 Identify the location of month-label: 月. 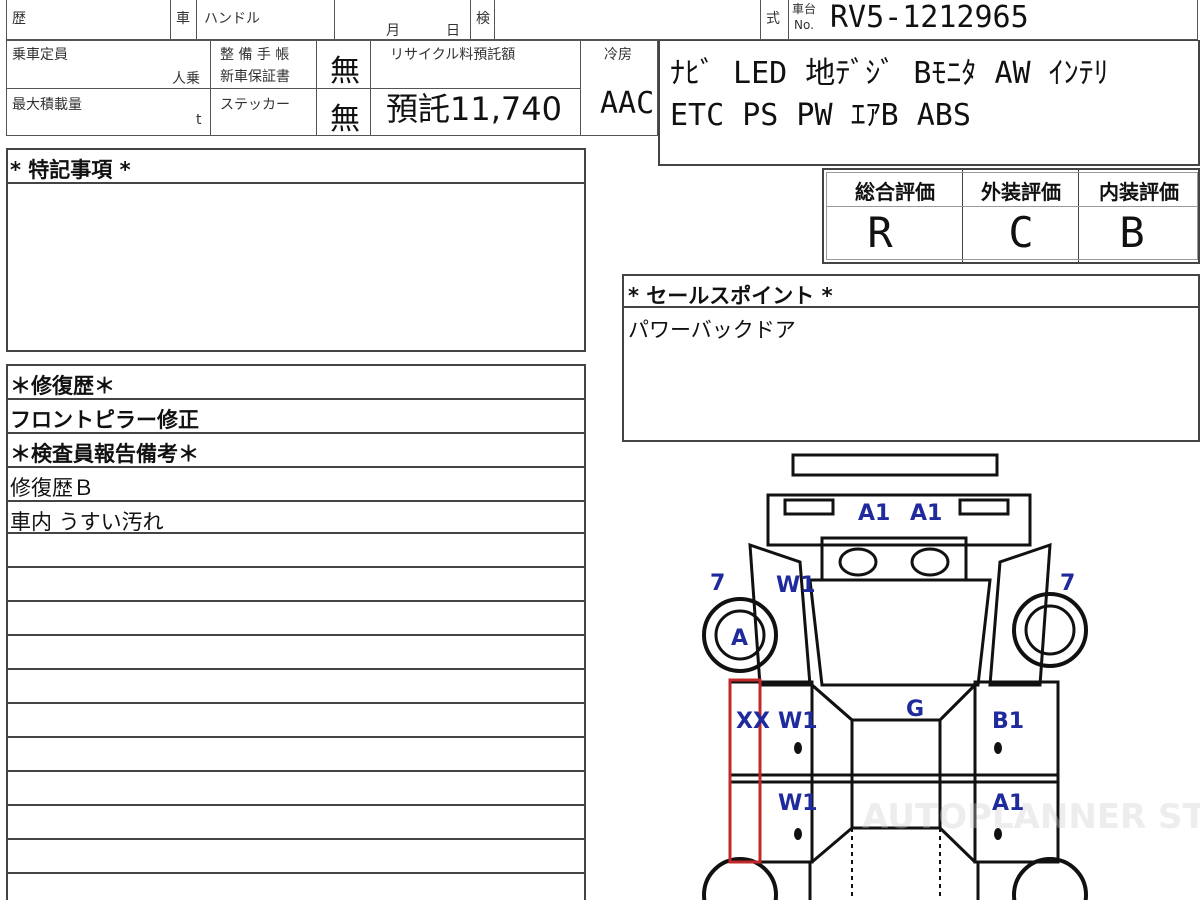
(393, 31).